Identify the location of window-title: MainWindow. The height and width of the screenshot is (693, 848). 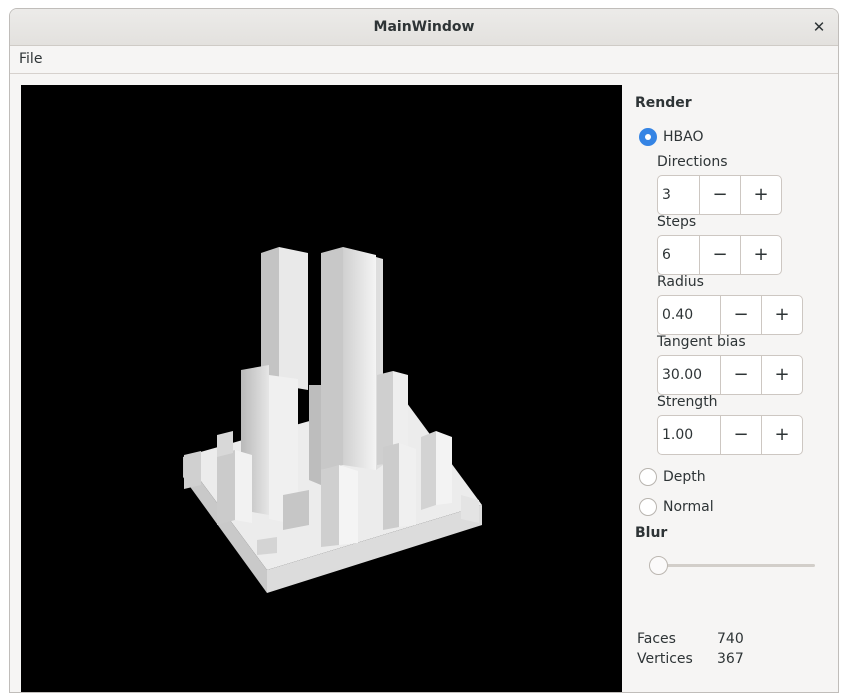
(424, 27).